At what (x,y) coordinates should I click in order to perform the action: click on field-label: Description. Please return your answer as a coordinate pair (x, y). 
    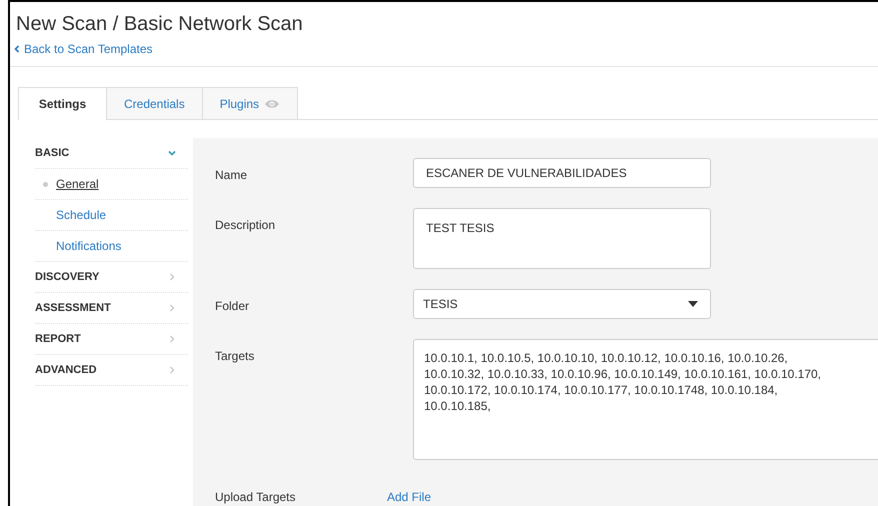
    Looking at the image, I should click on (245, 225).